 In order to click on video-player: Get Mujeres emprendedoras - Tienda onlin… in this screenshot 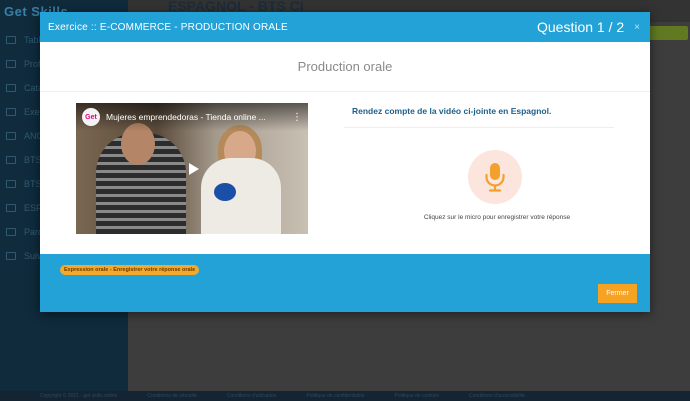, I will do `click(192, 168)`.